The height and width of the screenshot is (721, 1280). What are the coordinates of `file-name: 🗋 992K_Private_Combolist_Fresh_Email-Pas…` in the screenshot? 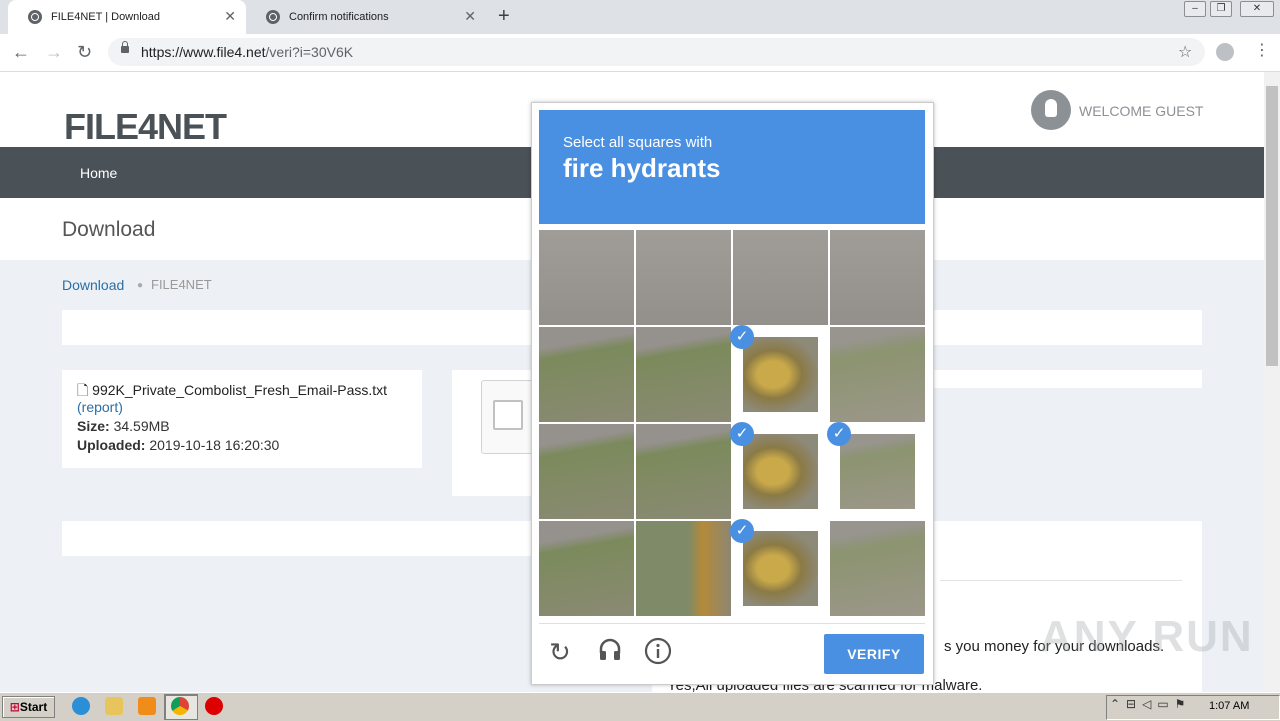 It's located at (232, 390).